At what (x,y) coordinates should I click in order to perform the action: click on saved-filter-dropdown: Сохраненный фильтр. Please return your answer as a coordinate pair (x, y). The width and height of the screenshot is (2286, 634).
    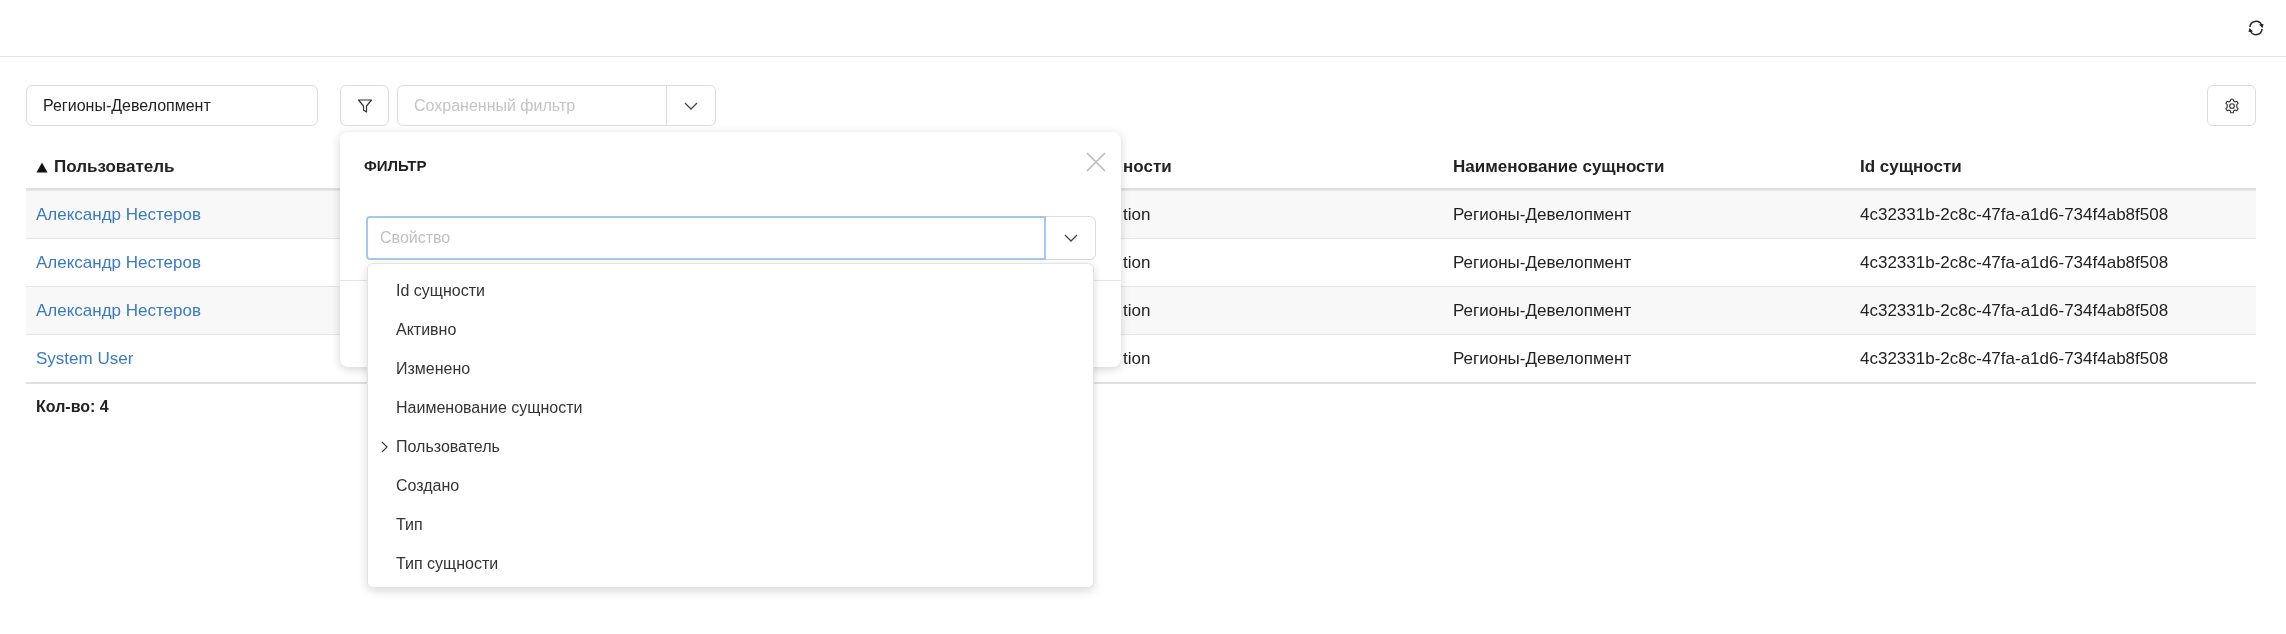
    Looking at the image, I should click on (556, 105).